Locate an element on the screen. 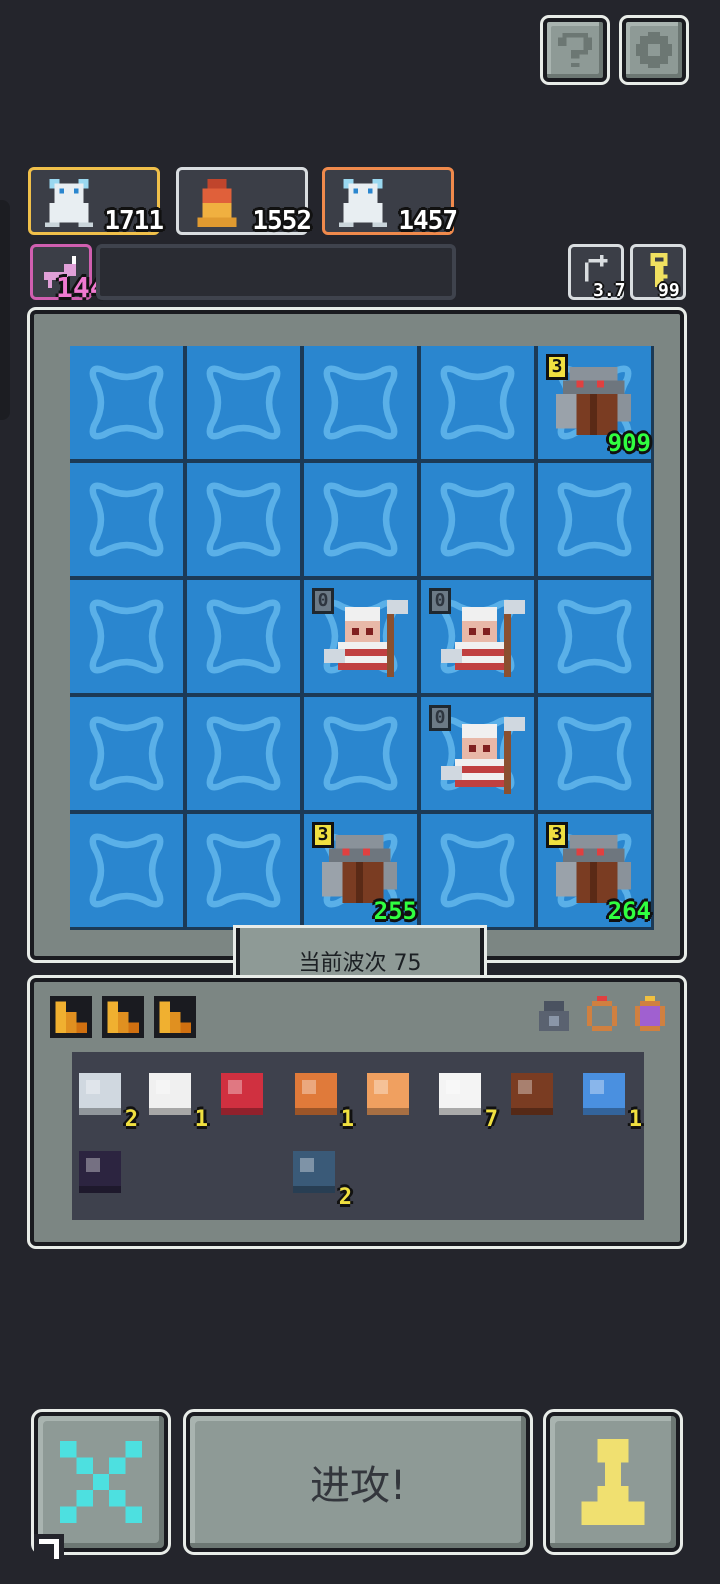 Image resolution: width=720 pixels, height=1584 pixels. knight-unit: 3 909 is located at coordinates (594, 402).